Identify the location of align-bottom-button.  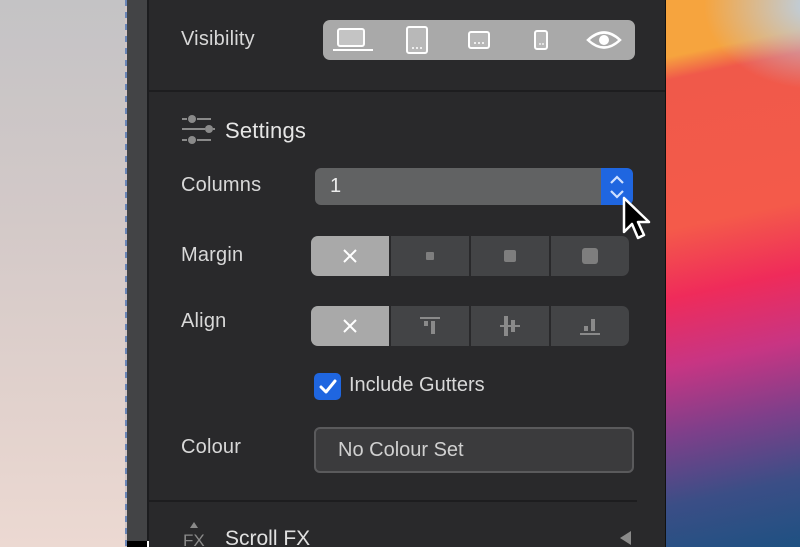
(589, 326).